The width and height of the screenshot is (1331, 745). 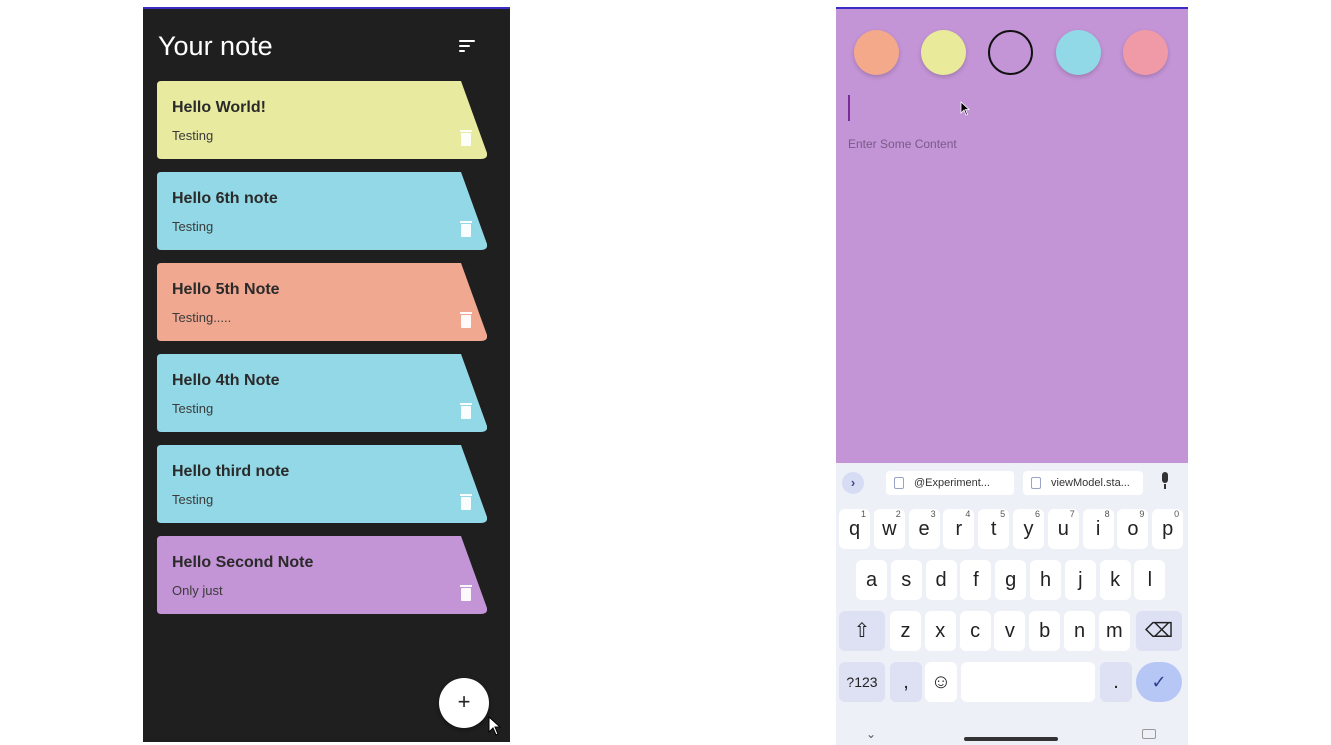 What do you see at coordinates (1165, 482) in the screenshot?
I see `microphone-icon` at bounding box center [1165, 482].